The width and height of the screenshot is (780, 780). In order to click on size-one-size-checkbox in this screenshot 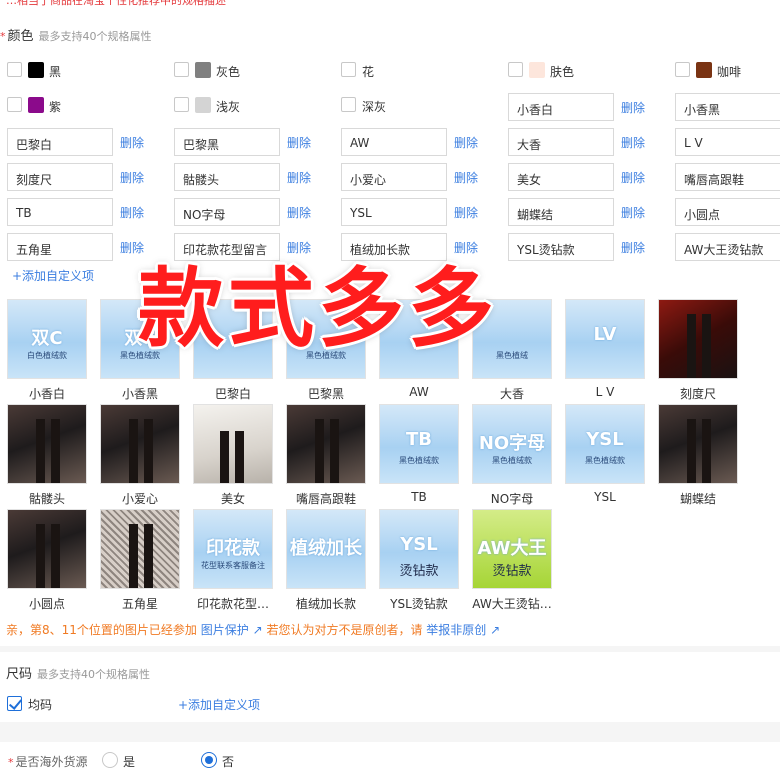, I will do `click(14, 703)`.